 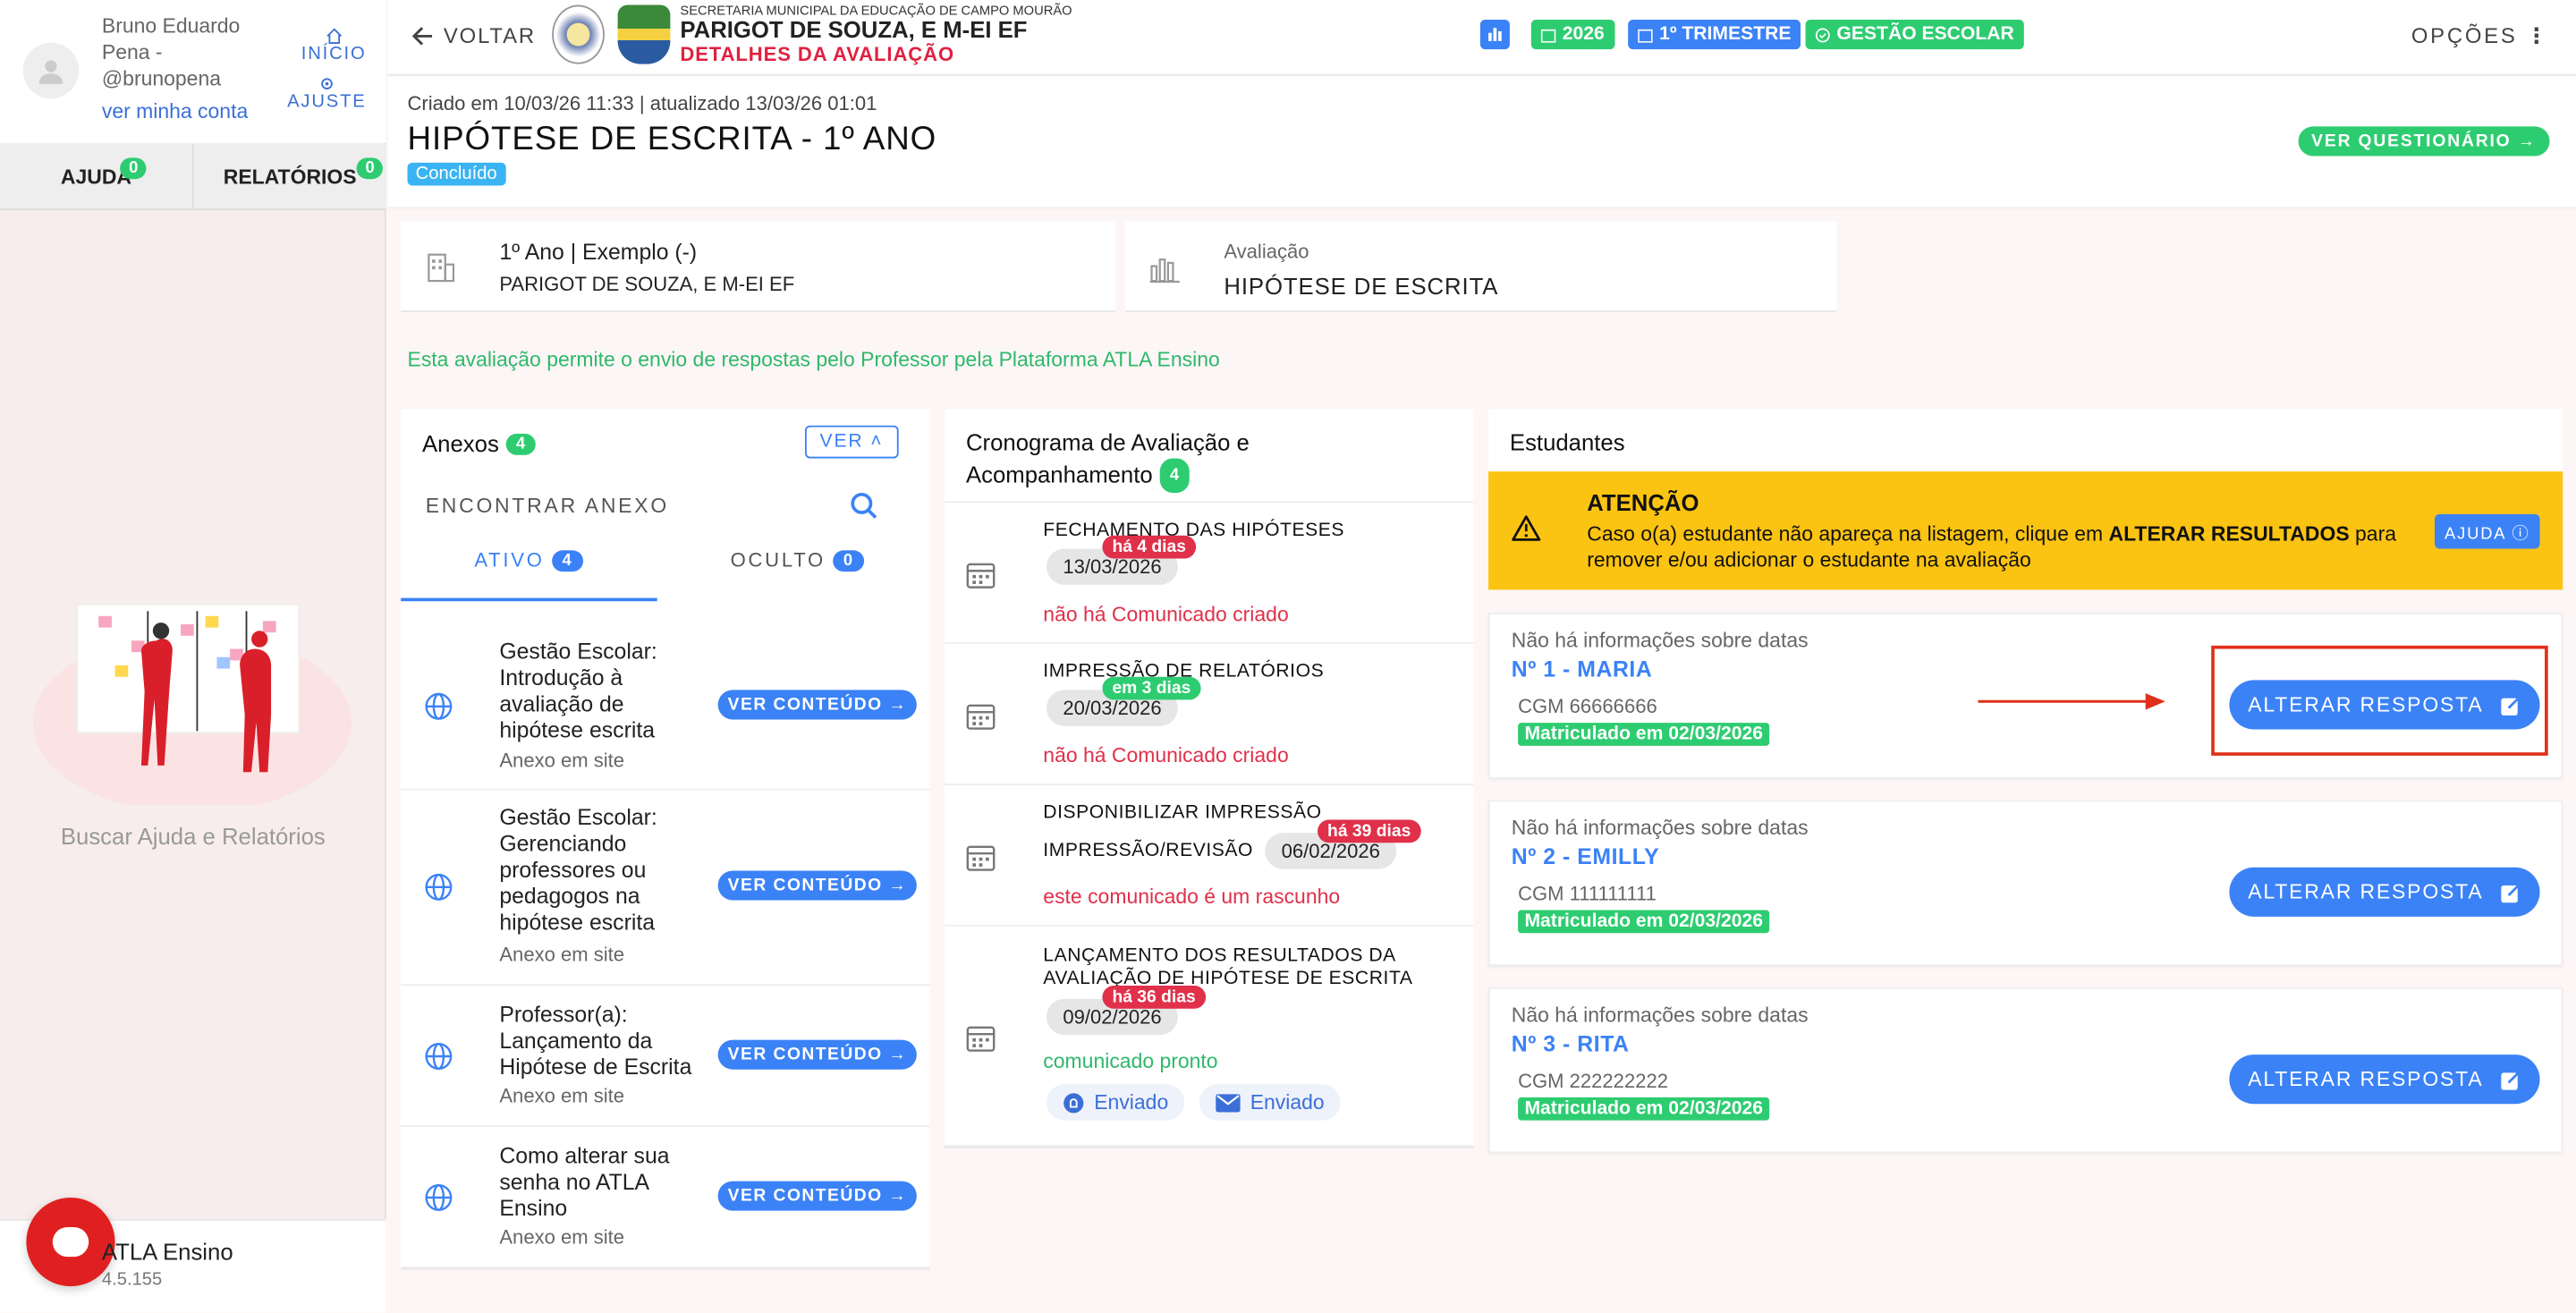 I want to click on app-version: 4.5.155, so click(x=132, y=1279).